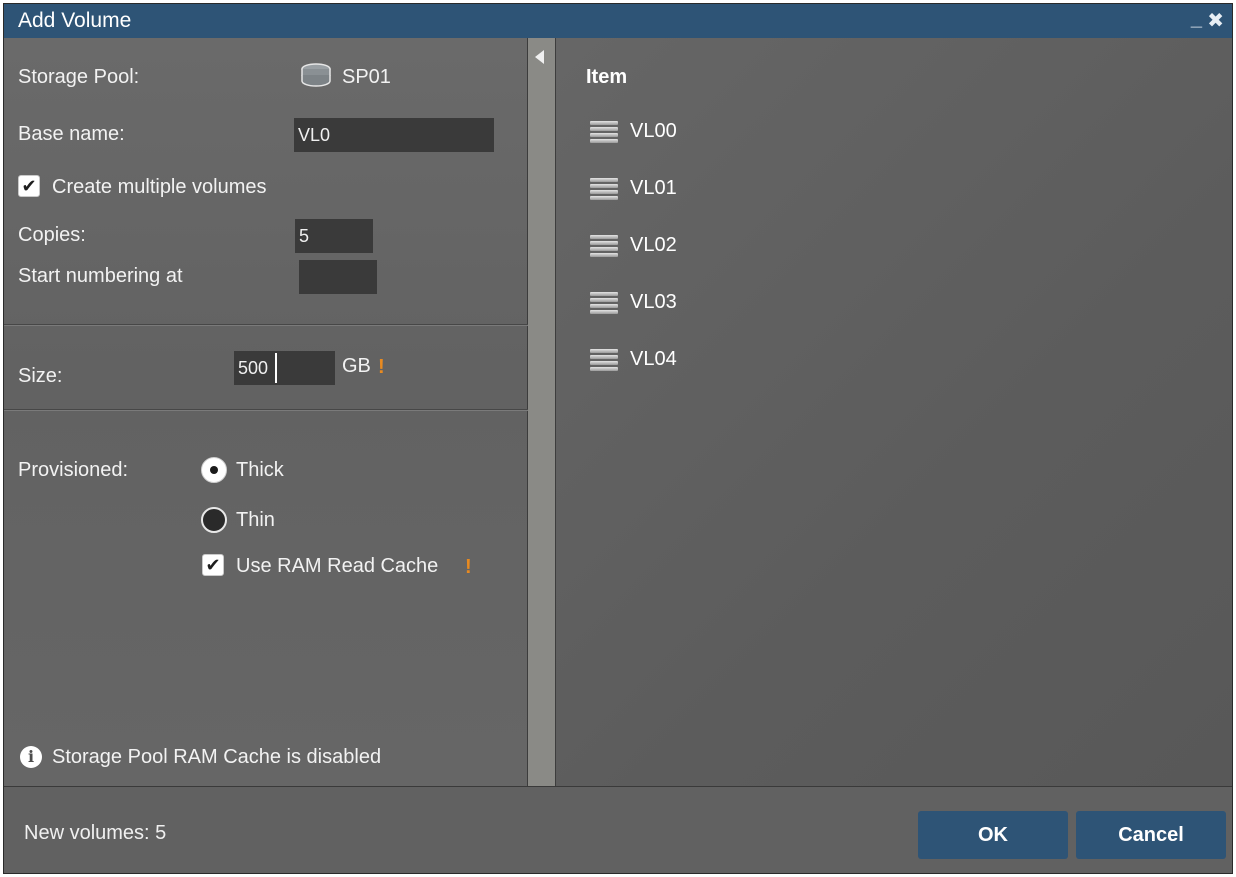 This screenshot has height=877, width=1236. What do you see at coordinates (29, 186) in the screenshot?
I see `create-multiple-checkbox: ✔` at bounding box center [29, 186].